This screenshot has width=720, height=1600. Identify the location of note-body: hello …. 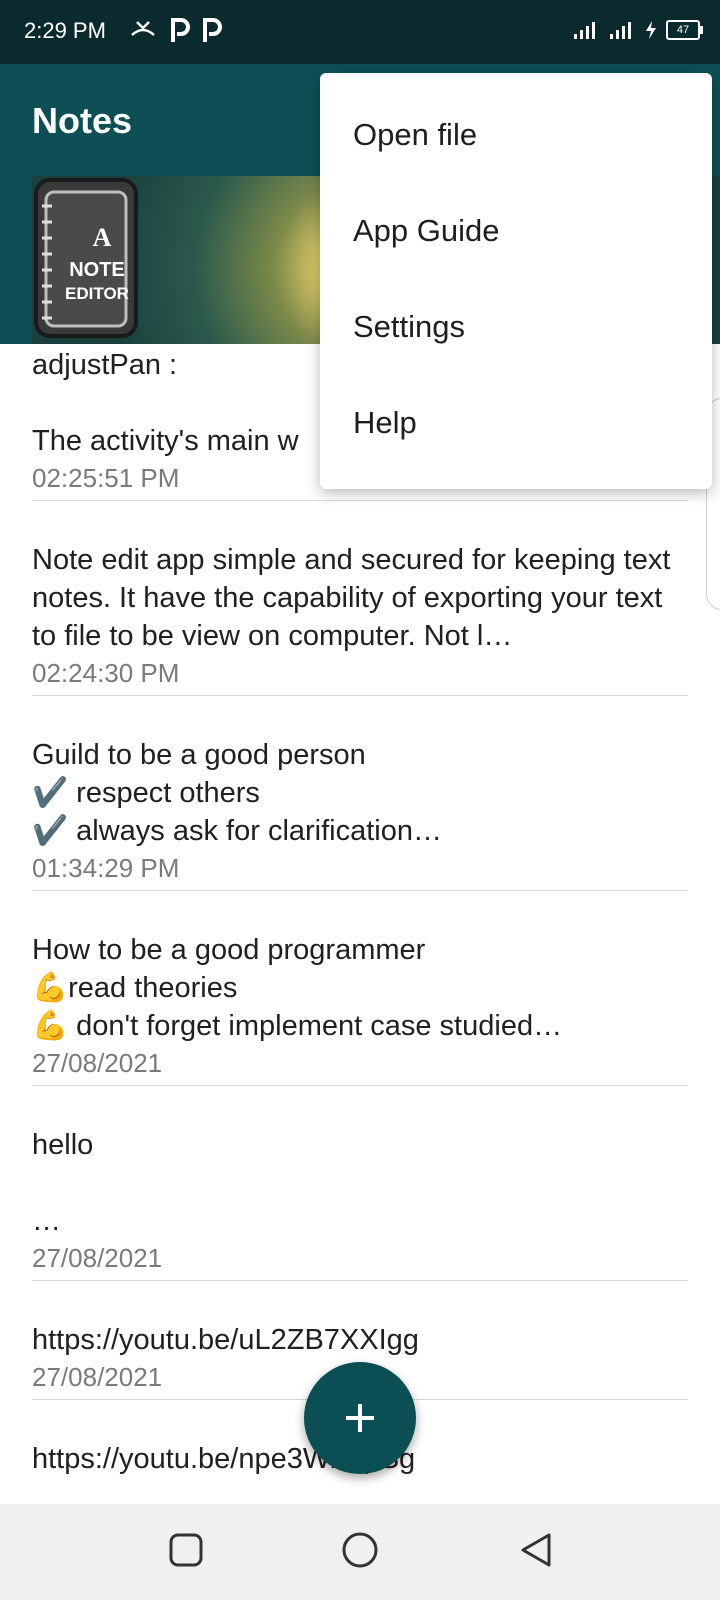
(63, 1183).